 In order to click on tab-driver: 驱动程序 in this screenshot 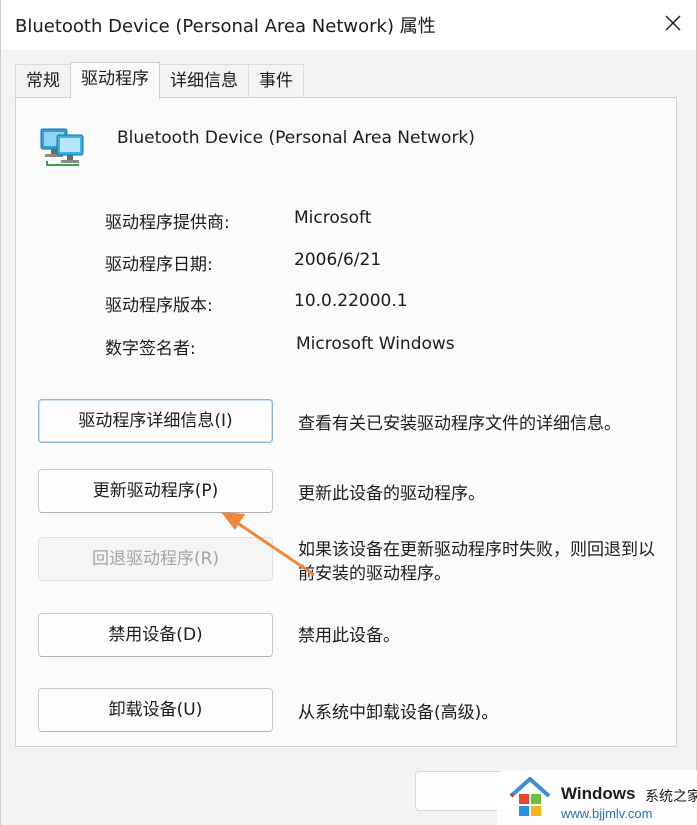, I will do `click(115, 80)`.